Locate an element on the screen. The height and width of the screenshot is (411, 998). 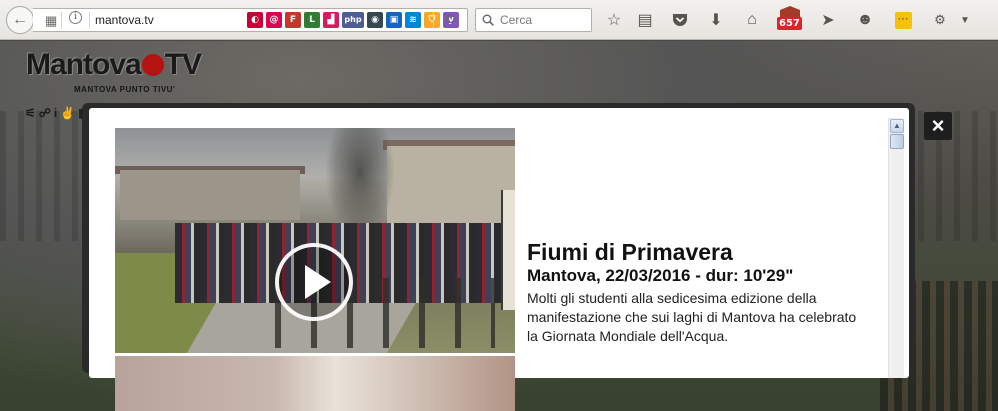
downloads-button: ⬇ is located at coordinates (716, 20).